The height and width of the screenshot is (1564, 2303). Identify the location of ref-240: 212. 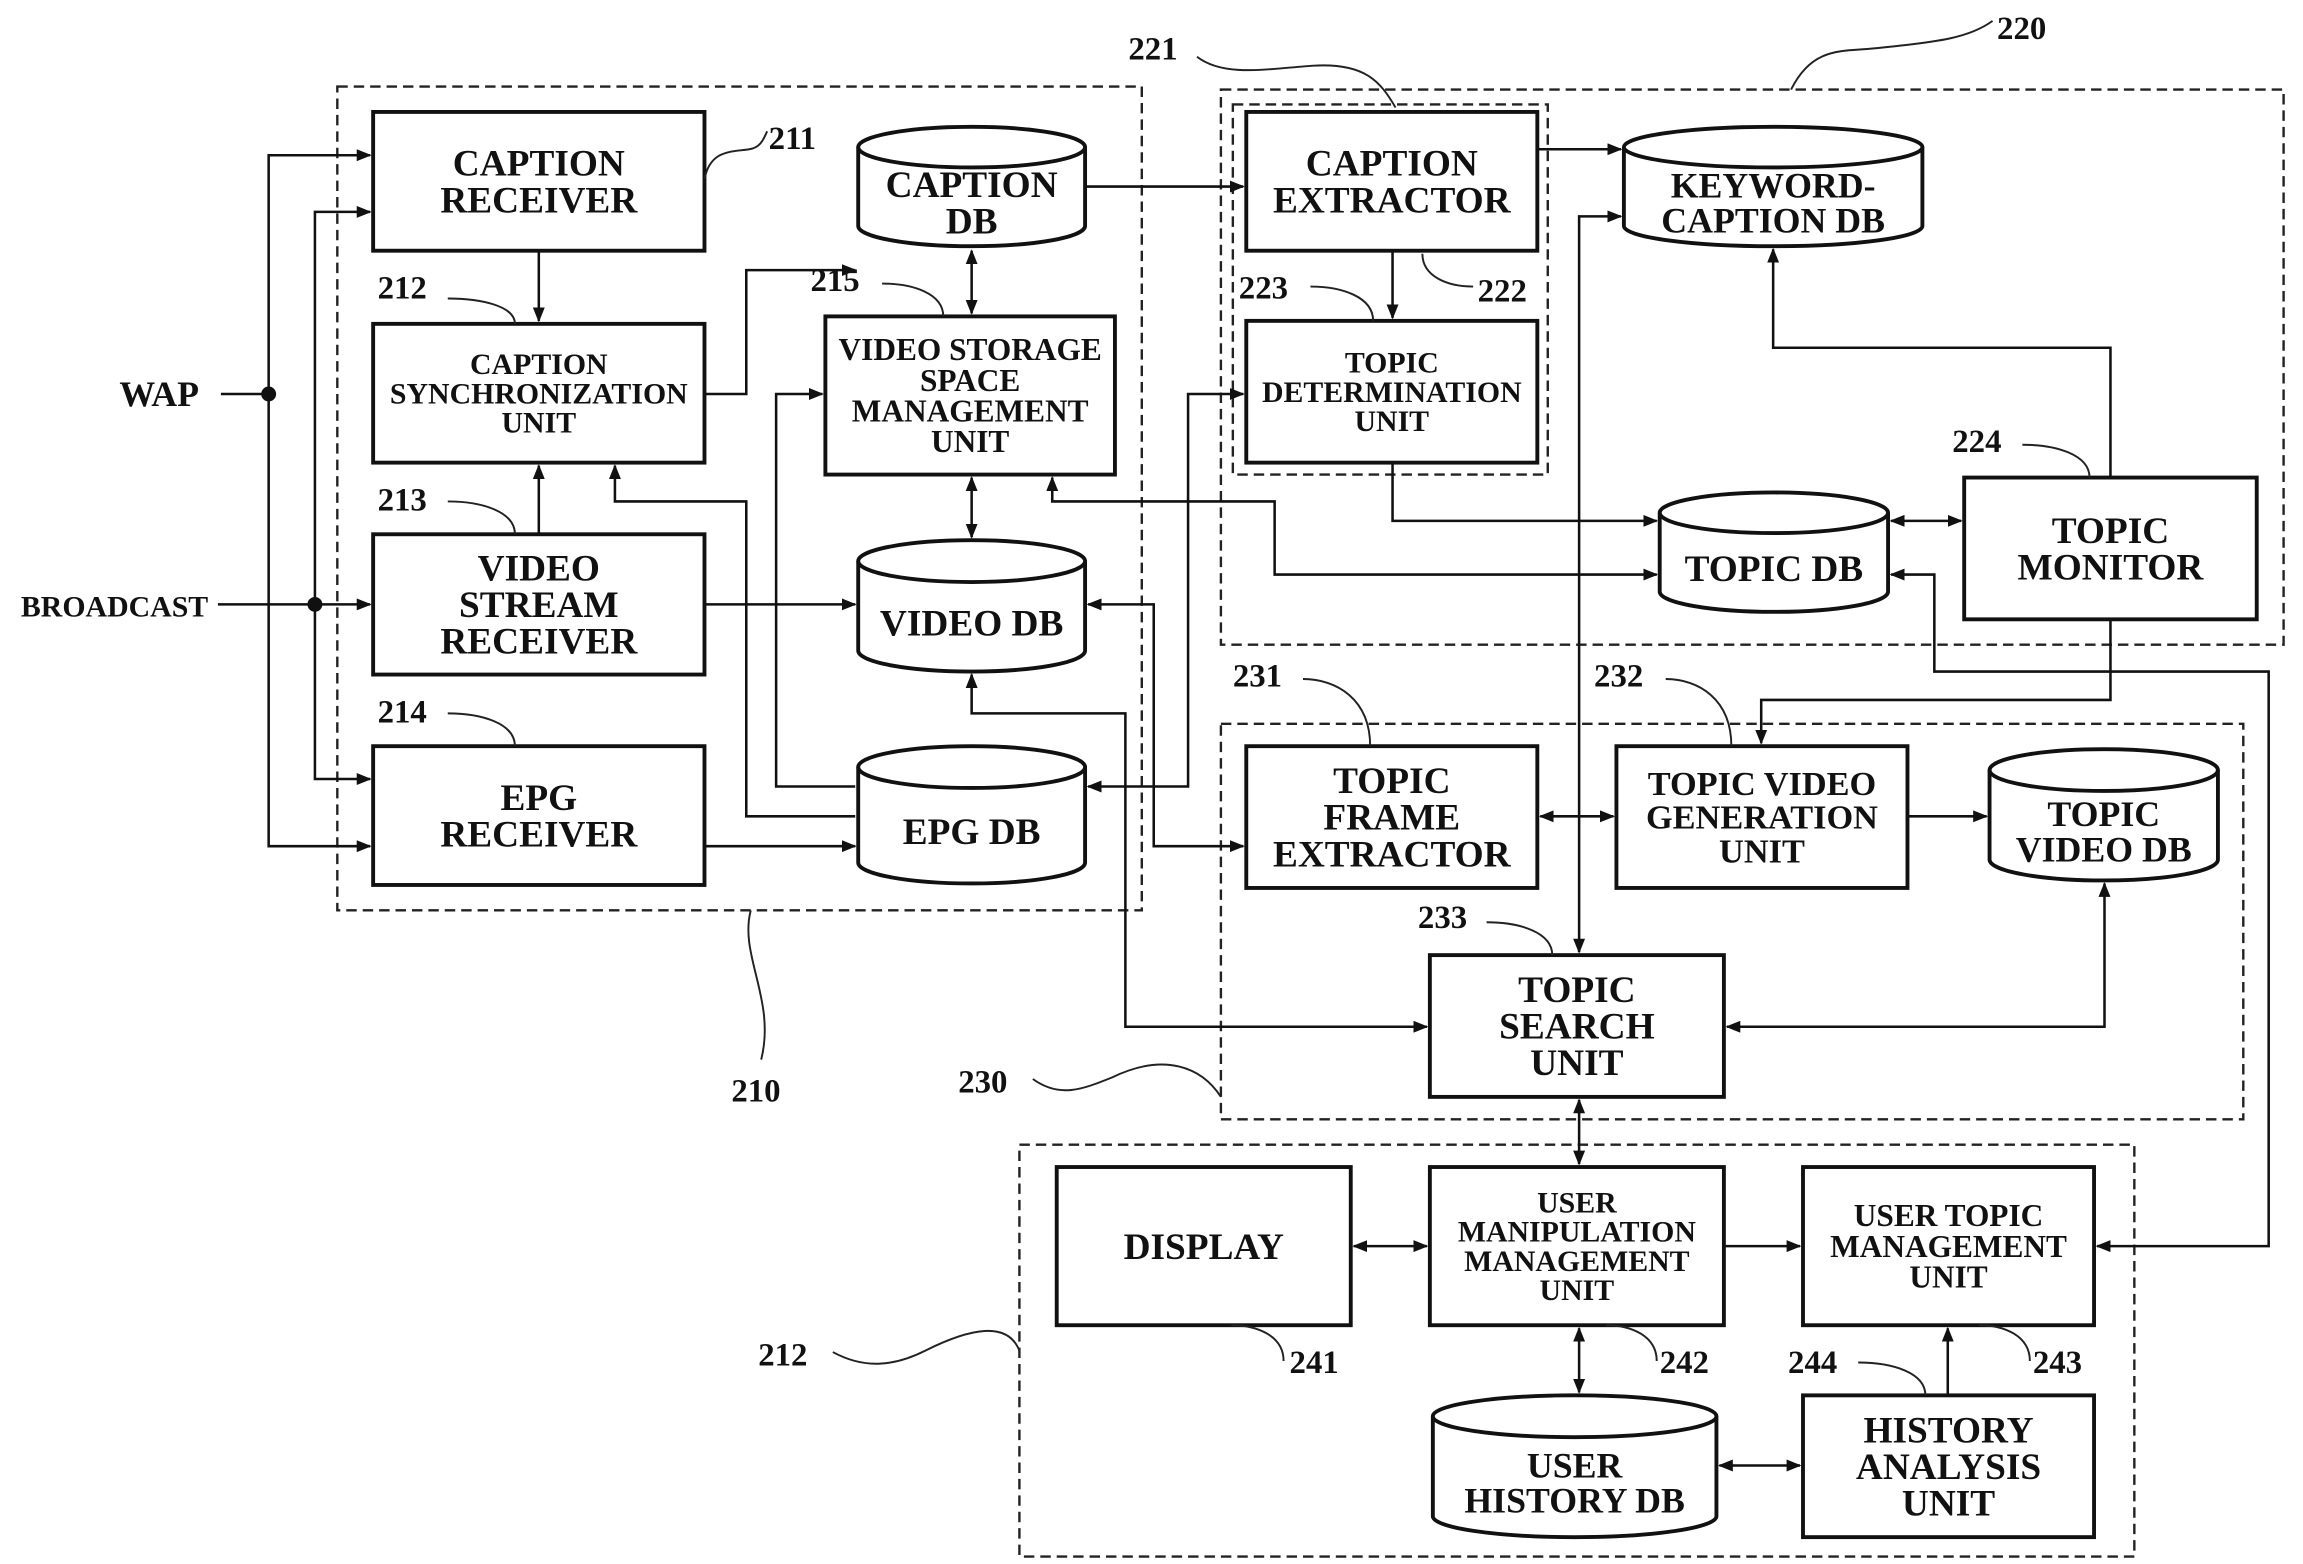
(782, 1356).